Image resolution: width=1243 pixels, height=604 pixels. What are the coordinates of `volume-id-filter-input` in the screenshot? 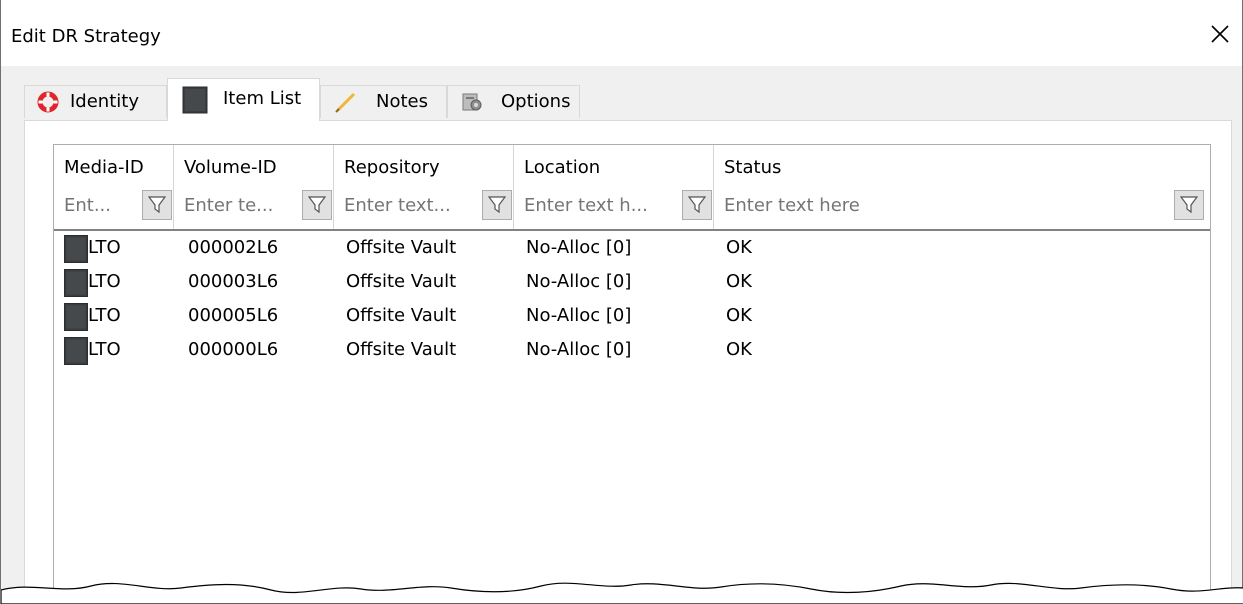 It's located at (239, 206).